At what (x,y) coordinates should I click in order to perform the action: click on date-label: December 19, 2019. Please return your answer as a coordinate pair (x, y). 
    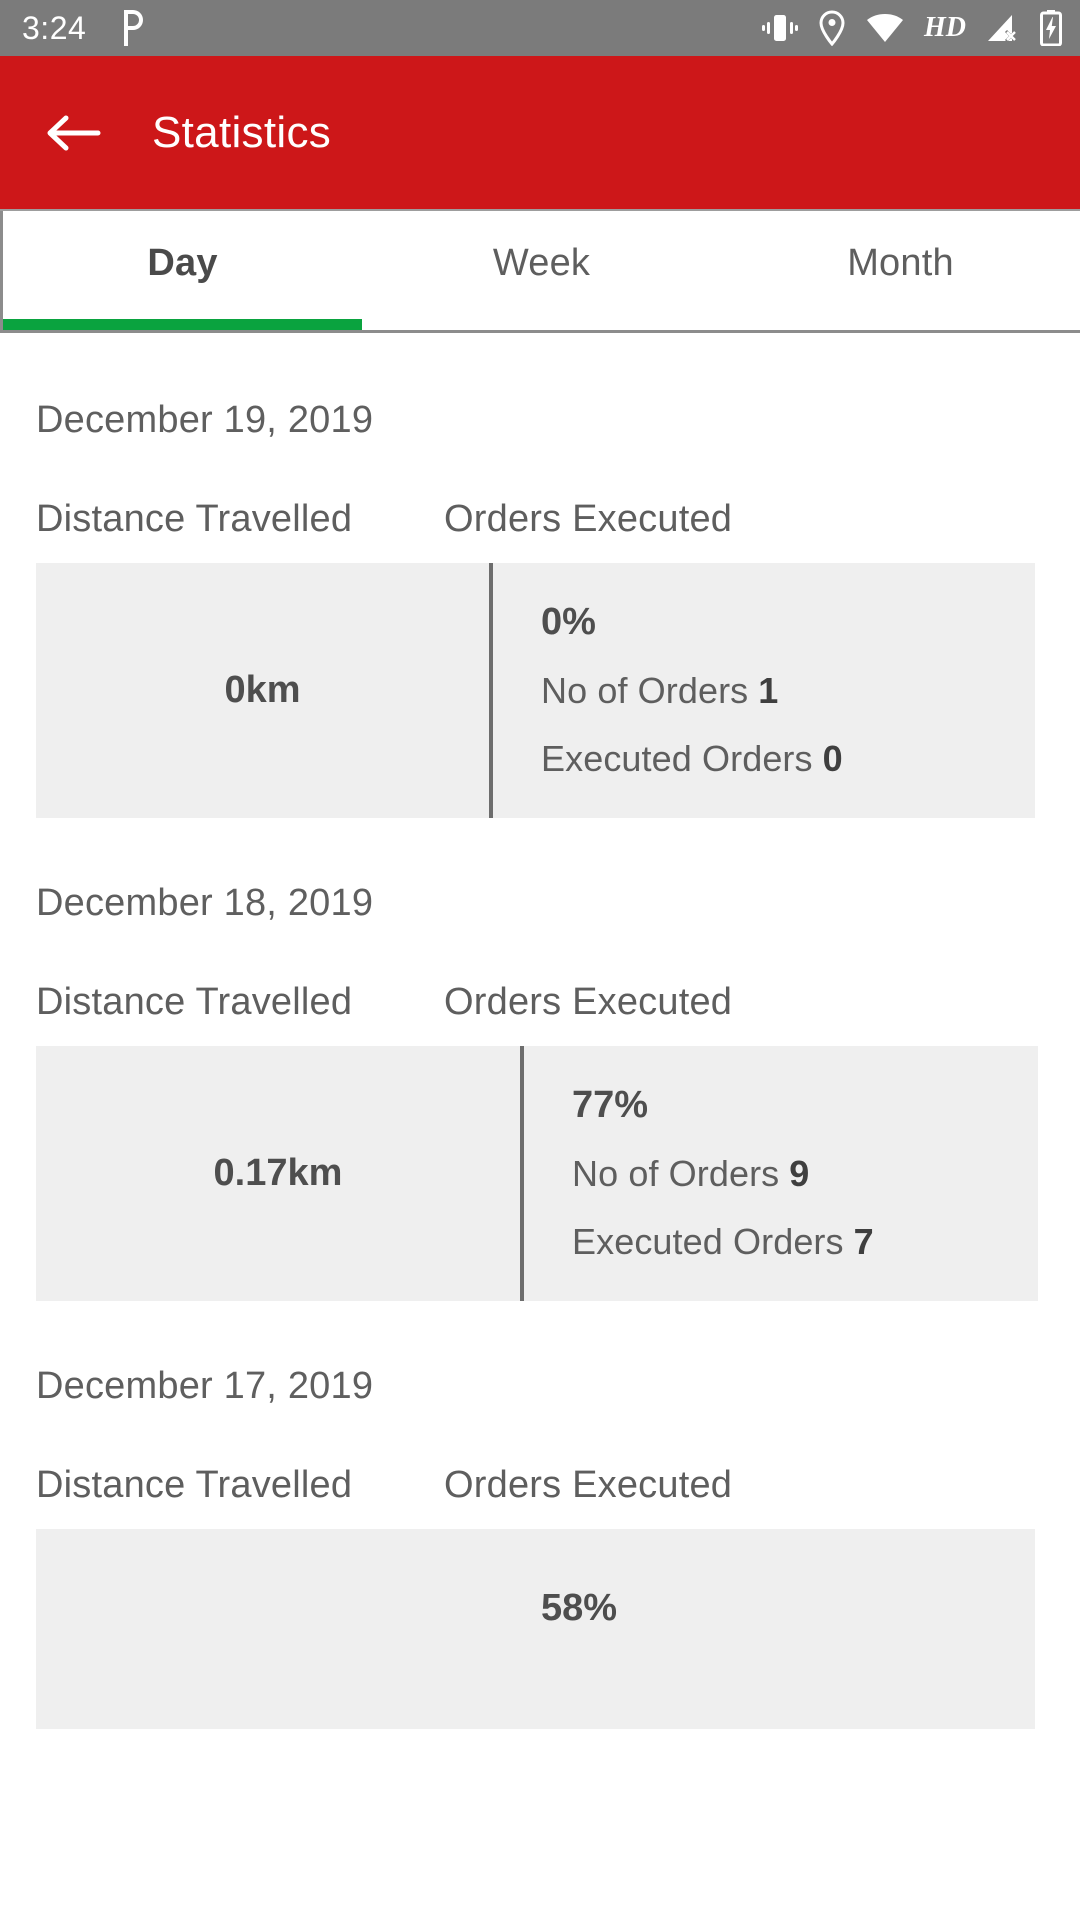
    Looking at the image, I should click on (205, 420).